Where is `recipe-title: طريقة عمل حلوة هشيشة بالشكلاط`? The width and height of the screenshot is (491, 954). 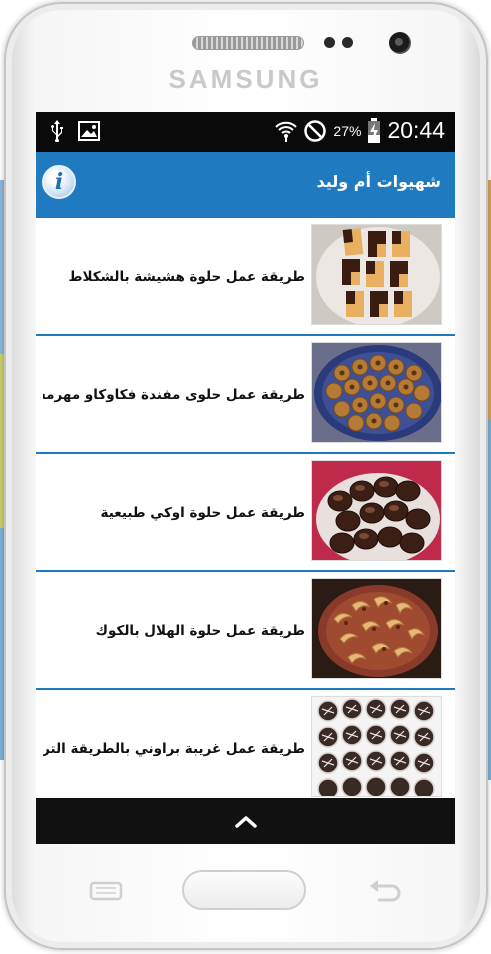
recipe-title: طريقة عمل حلوة هشيشة بالشكلاط is located at coordinates (186, 276).